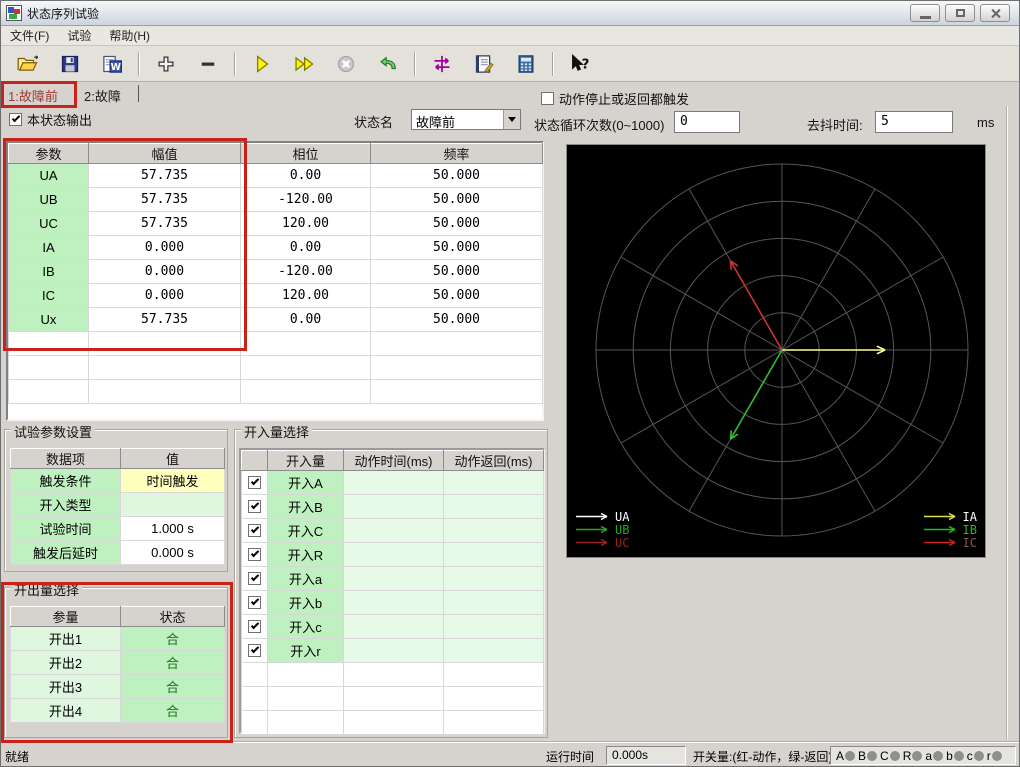 Image resolution: width=1020 pixels, height=767 pixels. What do you see at coordinates (511, 119) in the screenshot?
I see `dropdown-button` at bounding box center [511, 119].